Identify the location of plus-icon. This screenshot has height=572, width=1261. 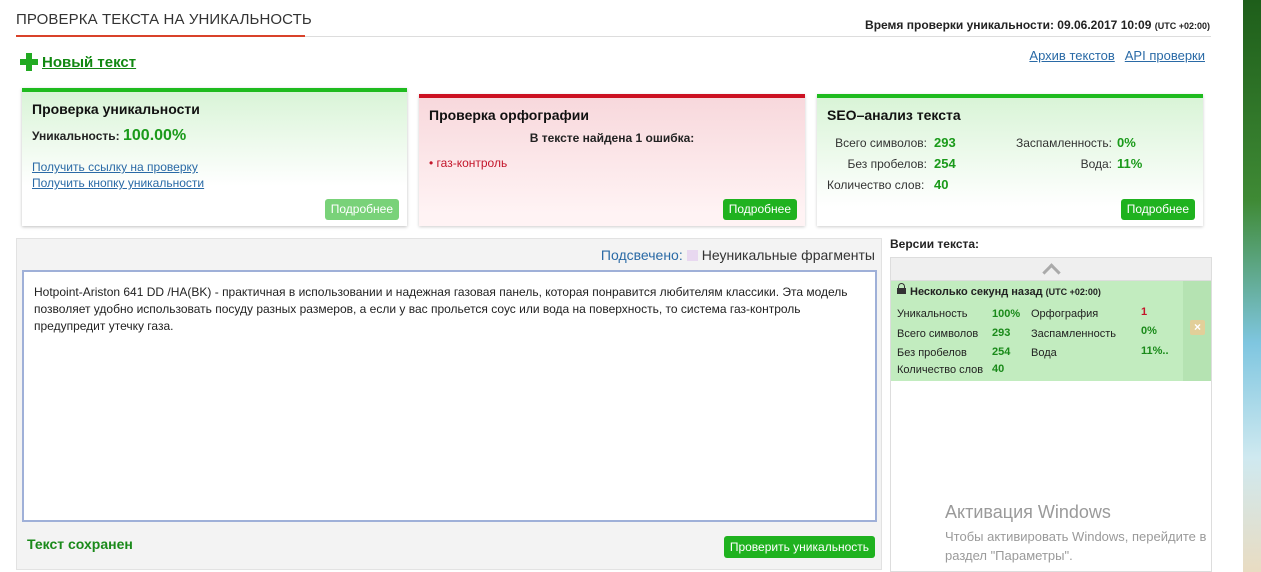
(29, 62).